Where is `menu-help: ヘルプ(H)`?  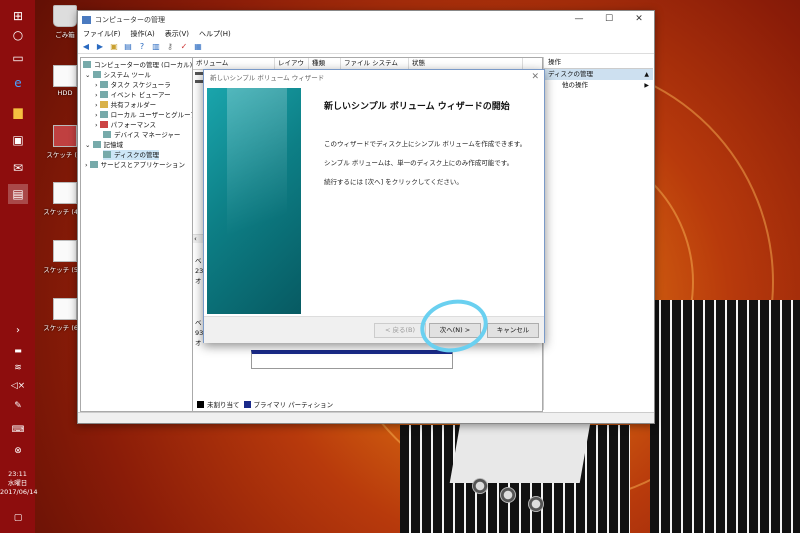 menu-help: ヘルプ(H) is located at coordinates (215, 34).